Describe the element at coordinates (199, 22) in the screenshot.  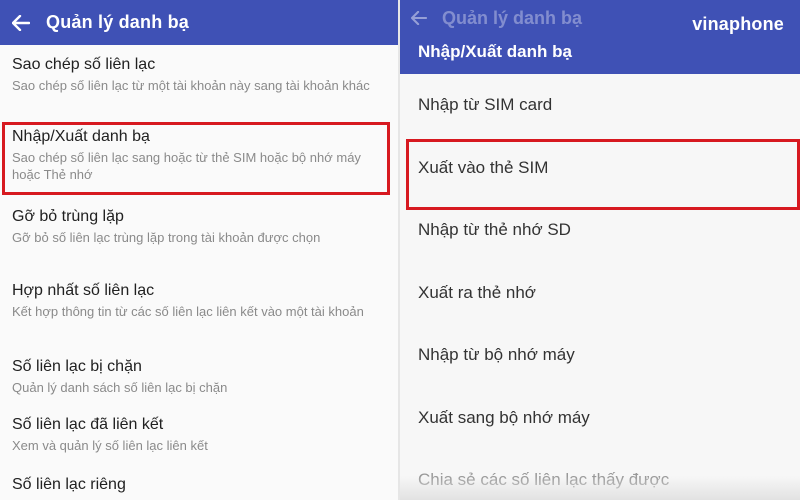
I see `app-bar: Quản lý danh bạ` at that location.